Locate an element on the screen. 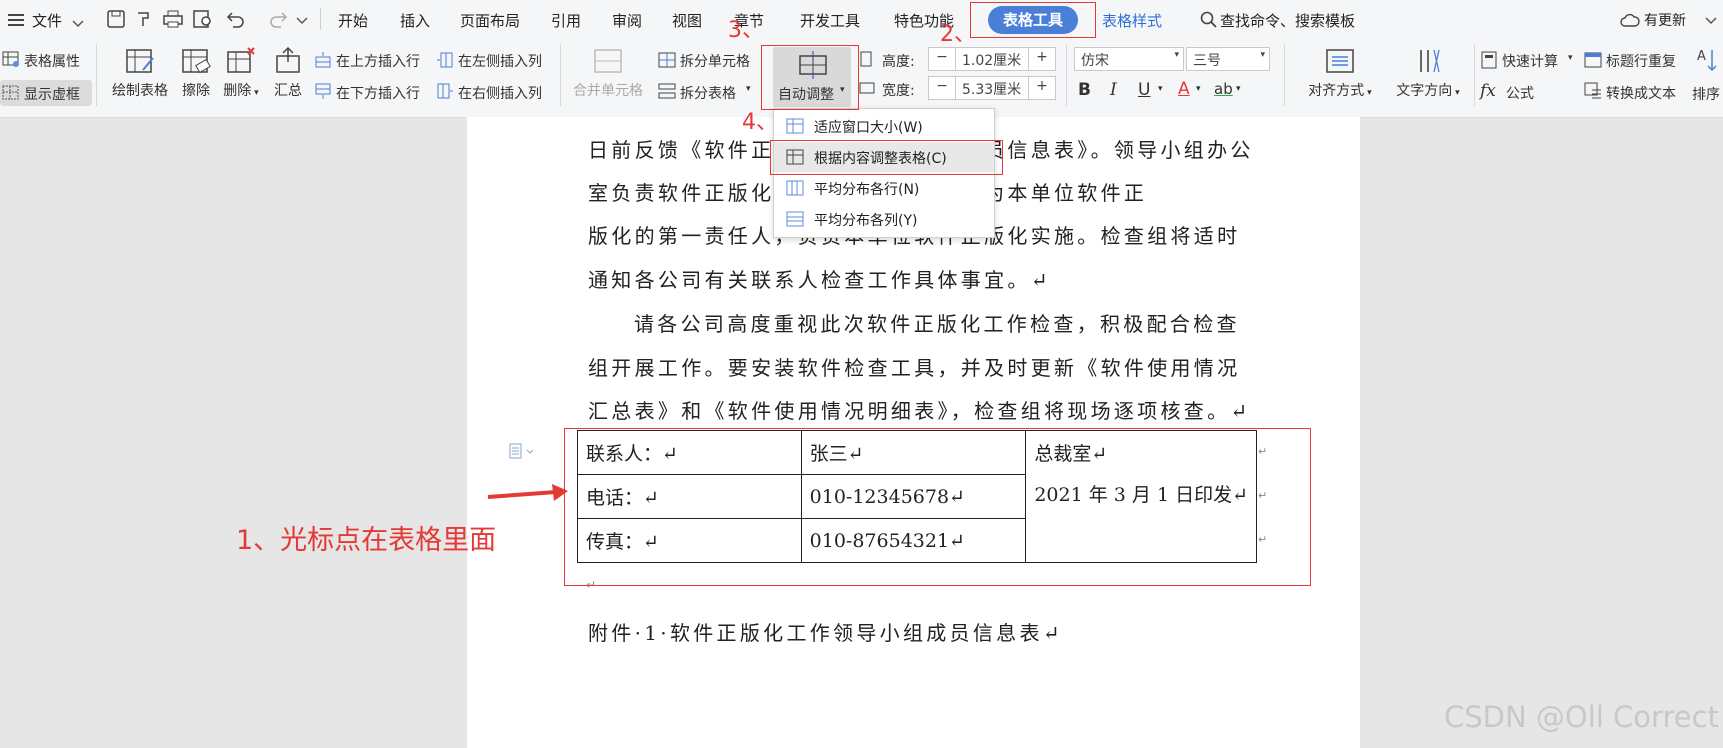  customize-toolbar-icon is located at coordinates (302, 21).